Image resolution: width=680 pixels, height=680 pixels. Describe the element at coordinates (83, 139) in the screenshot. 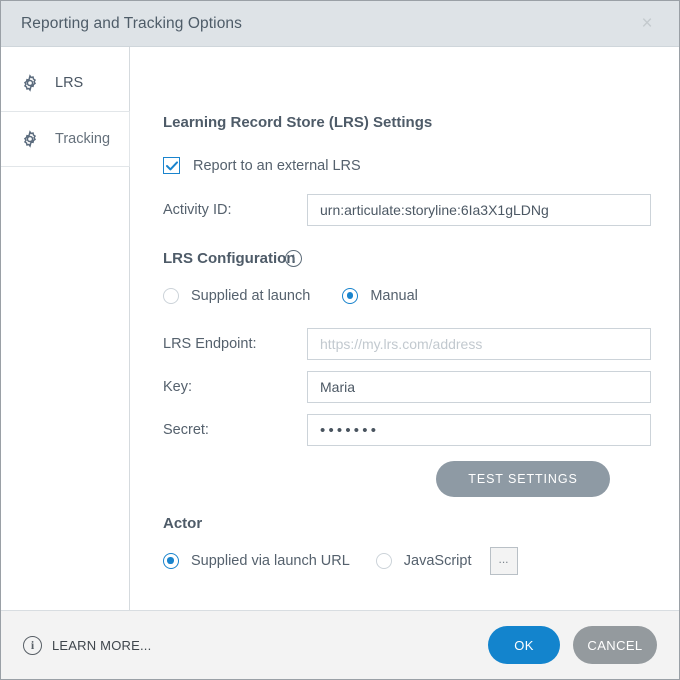

I see `sidebar-item-label: Tracking` at that location.